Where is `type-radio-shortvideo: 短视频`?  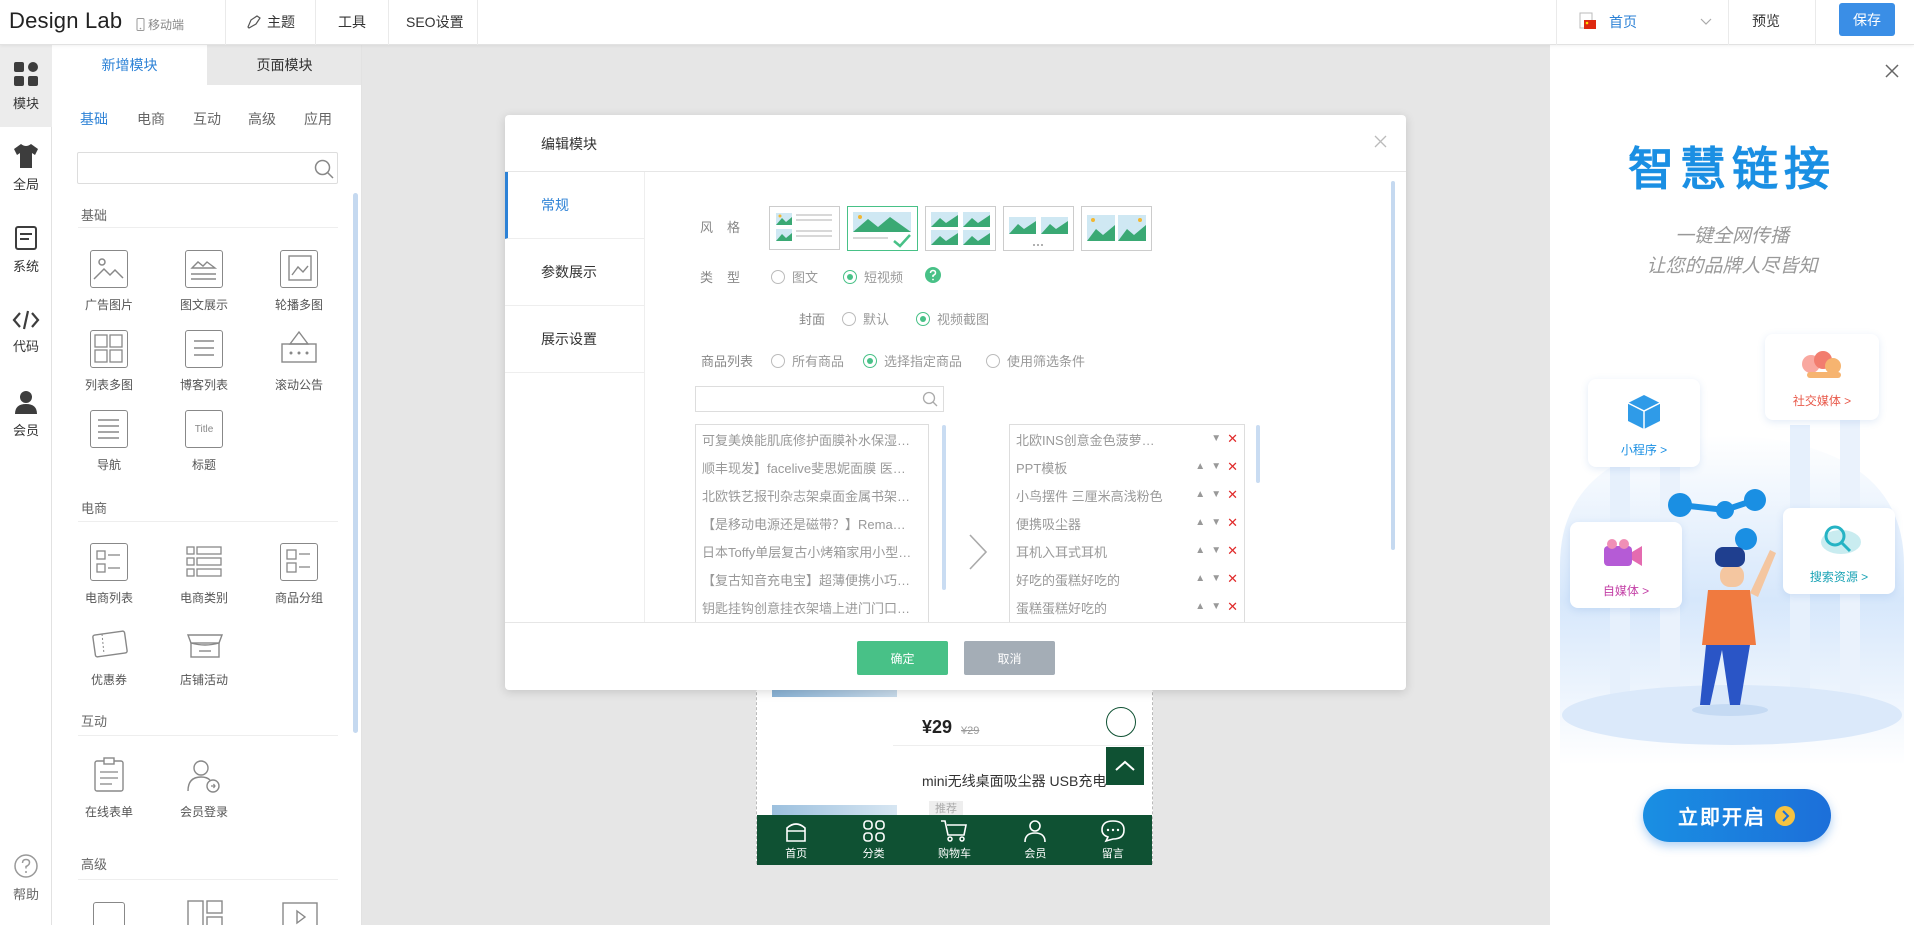 type-radio-shortvideo: 短视频 is located at coordinates (873, 276).